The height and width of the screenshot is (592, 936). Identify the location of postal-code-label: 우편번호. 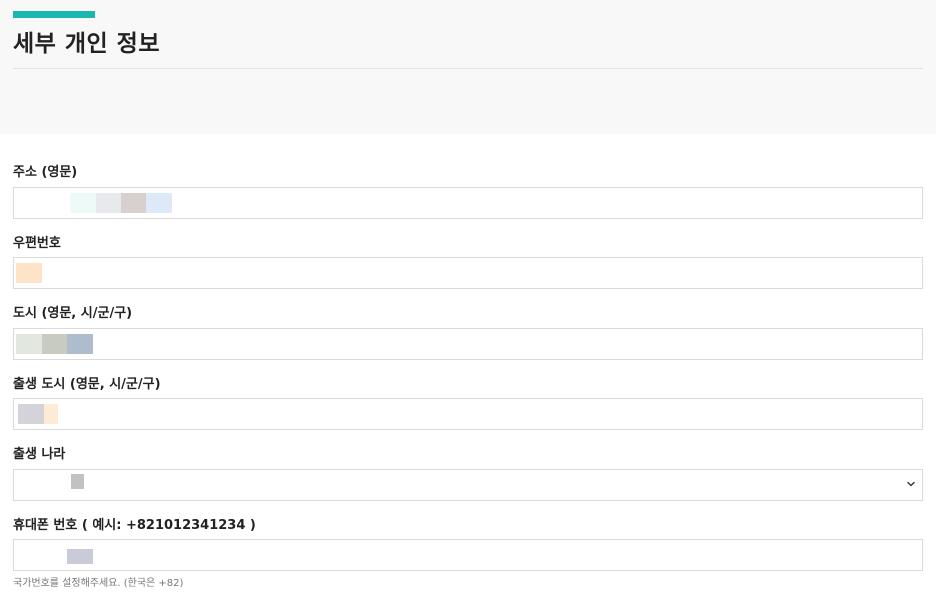
(37, 243).